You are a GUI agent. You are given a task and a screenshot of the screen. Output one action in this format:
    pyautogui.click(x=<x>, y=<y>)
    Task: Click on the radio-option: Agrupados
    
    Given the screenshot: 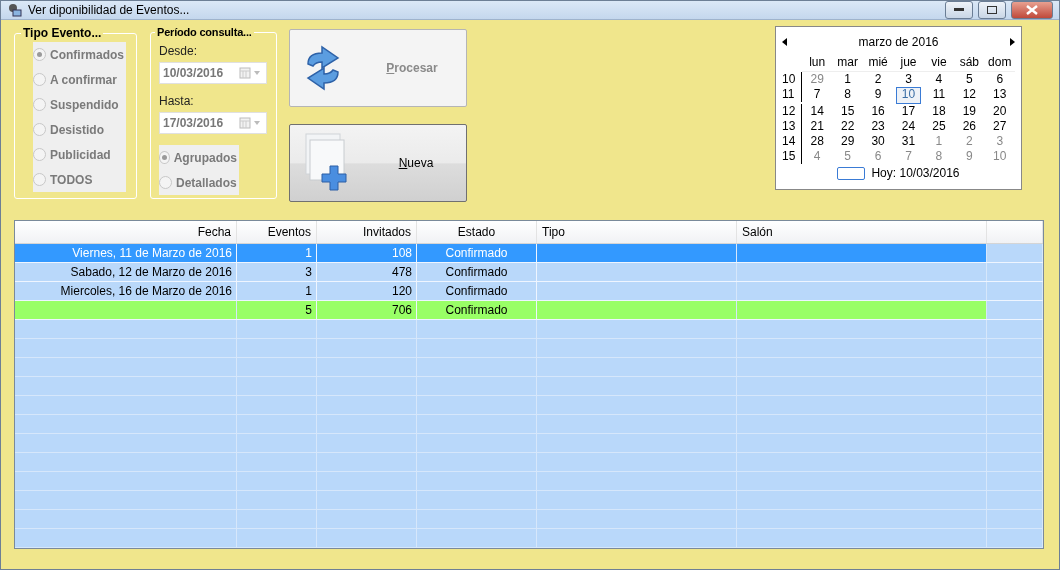 What is the action you would take?
    pyautogui.click(x=199, y=157)
    